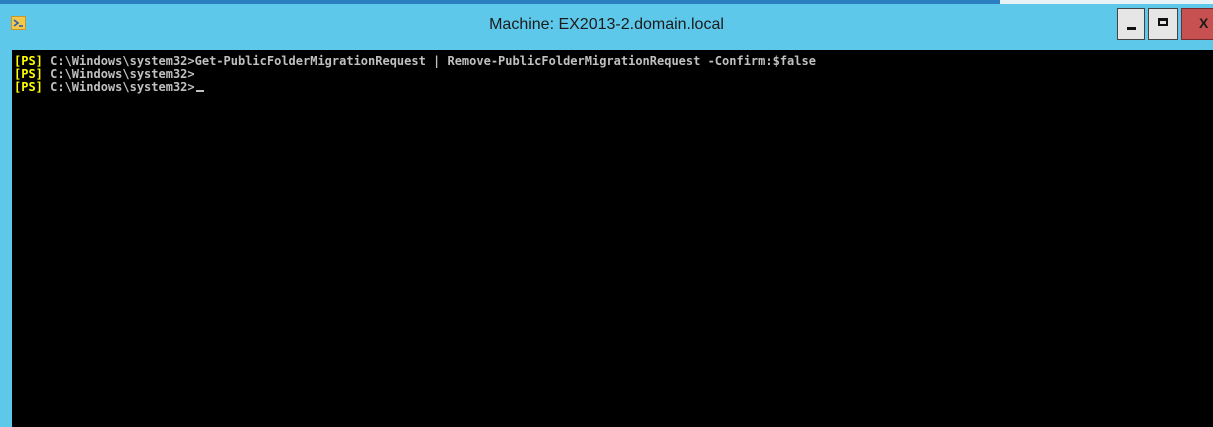 The height and width of the screenshot is (427, 1213). I want to click on title-bar: Machine: EX2013-2.domain.local X, so click(606, 25).